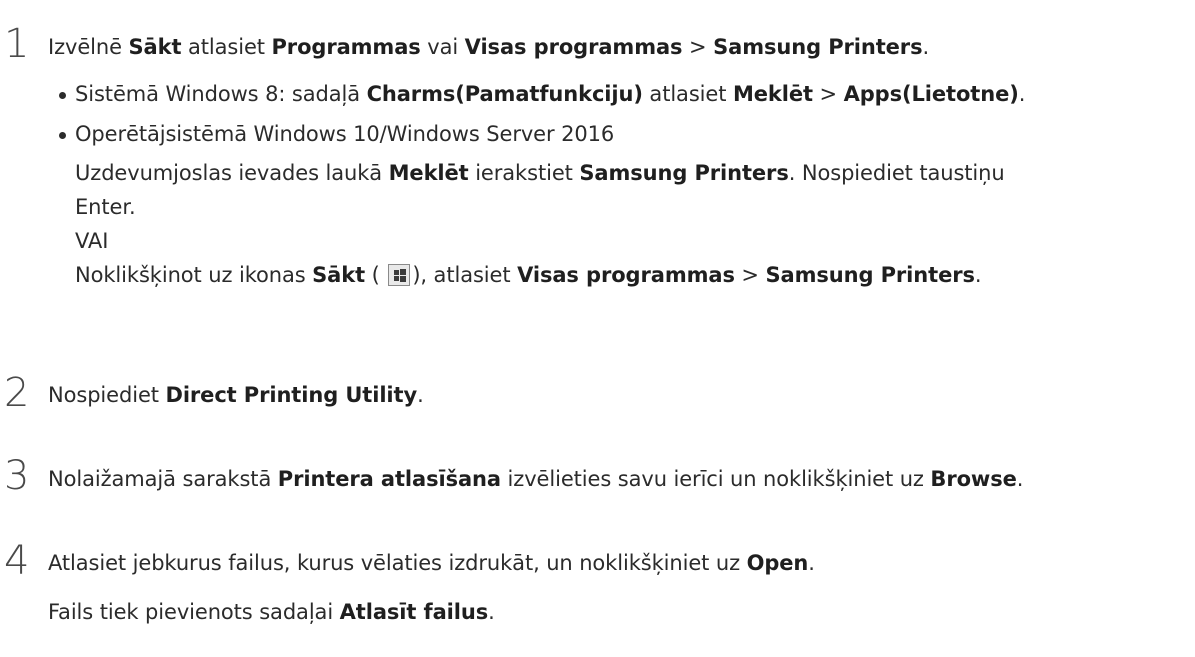  What do you see at coordinates (17, 44) in the screenshot?
I see `step-number: 1` at bounding box center [17, 44].